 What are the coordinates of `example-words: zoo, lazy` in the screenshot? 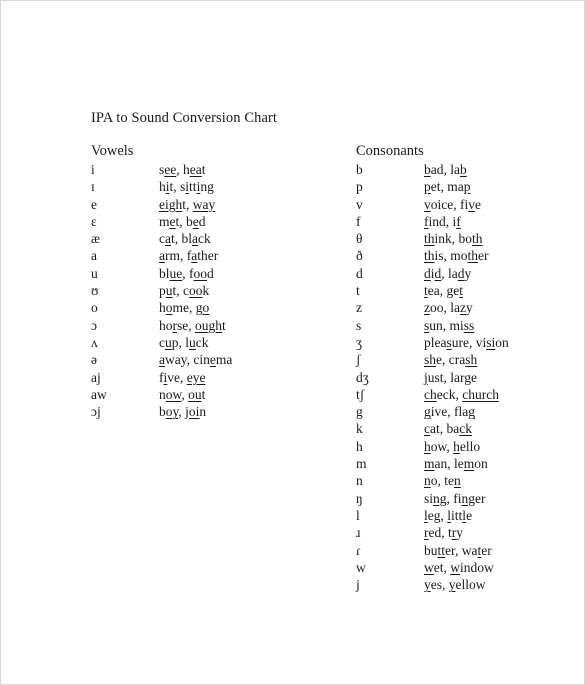 It's located at (448, 308).